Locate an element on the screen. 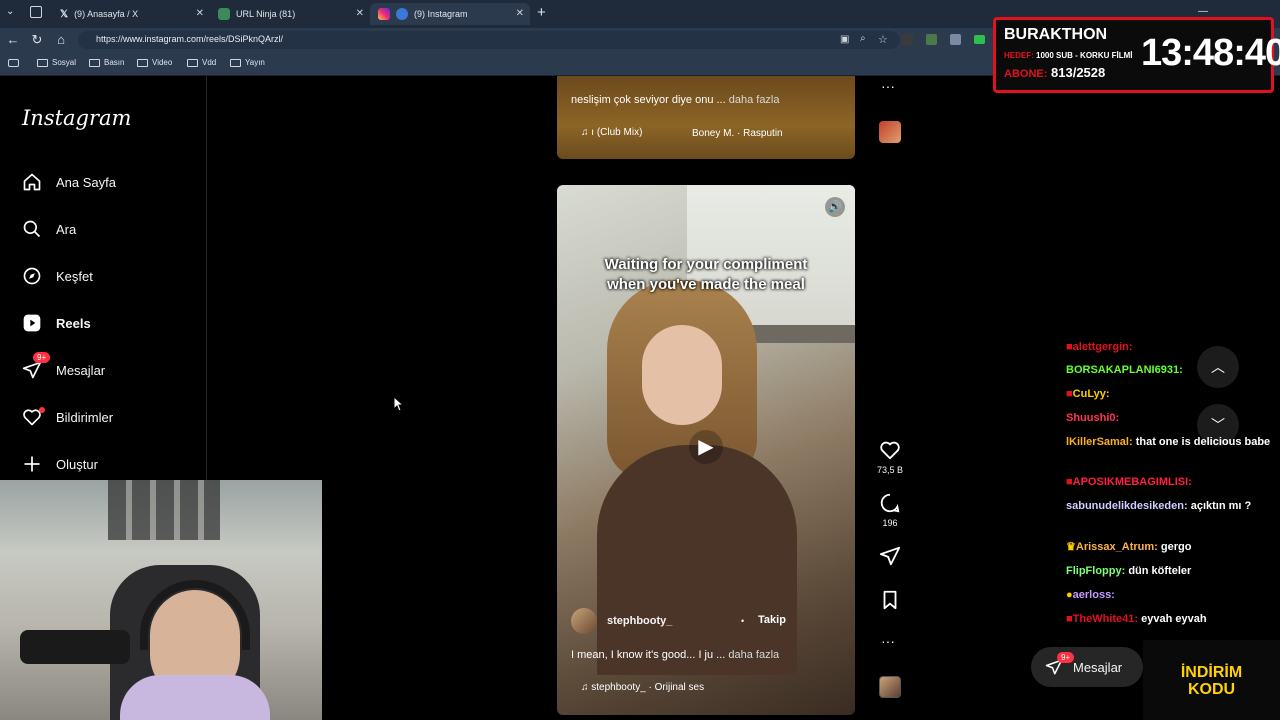 The width and height of the screenshot is (1280, 720). chat-message: ■TheWhite41: eyvah eyvah is located at coordinates (1136, 619).